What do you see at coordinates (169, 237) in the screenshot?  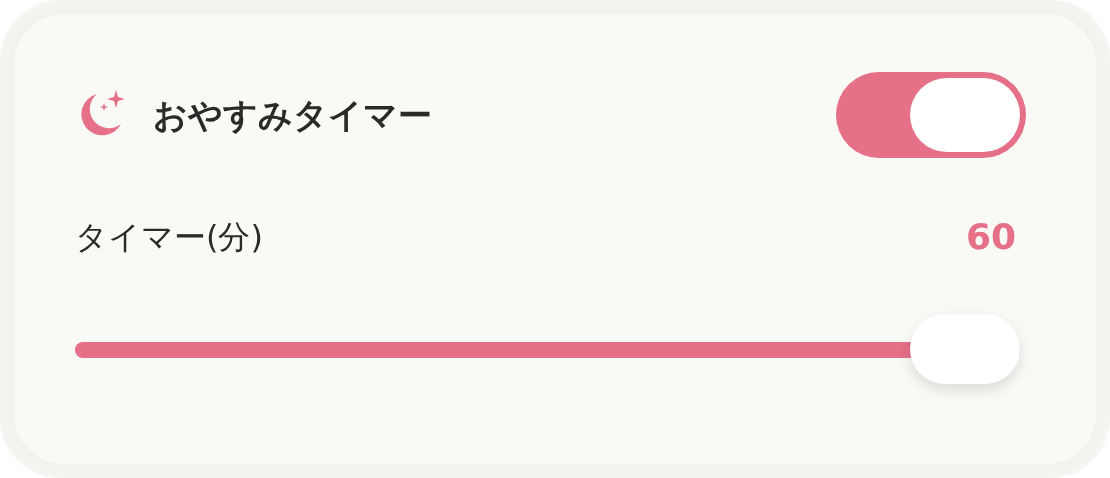 I see `timer-label: タイマー(分)` at bounding box center [169, 237].